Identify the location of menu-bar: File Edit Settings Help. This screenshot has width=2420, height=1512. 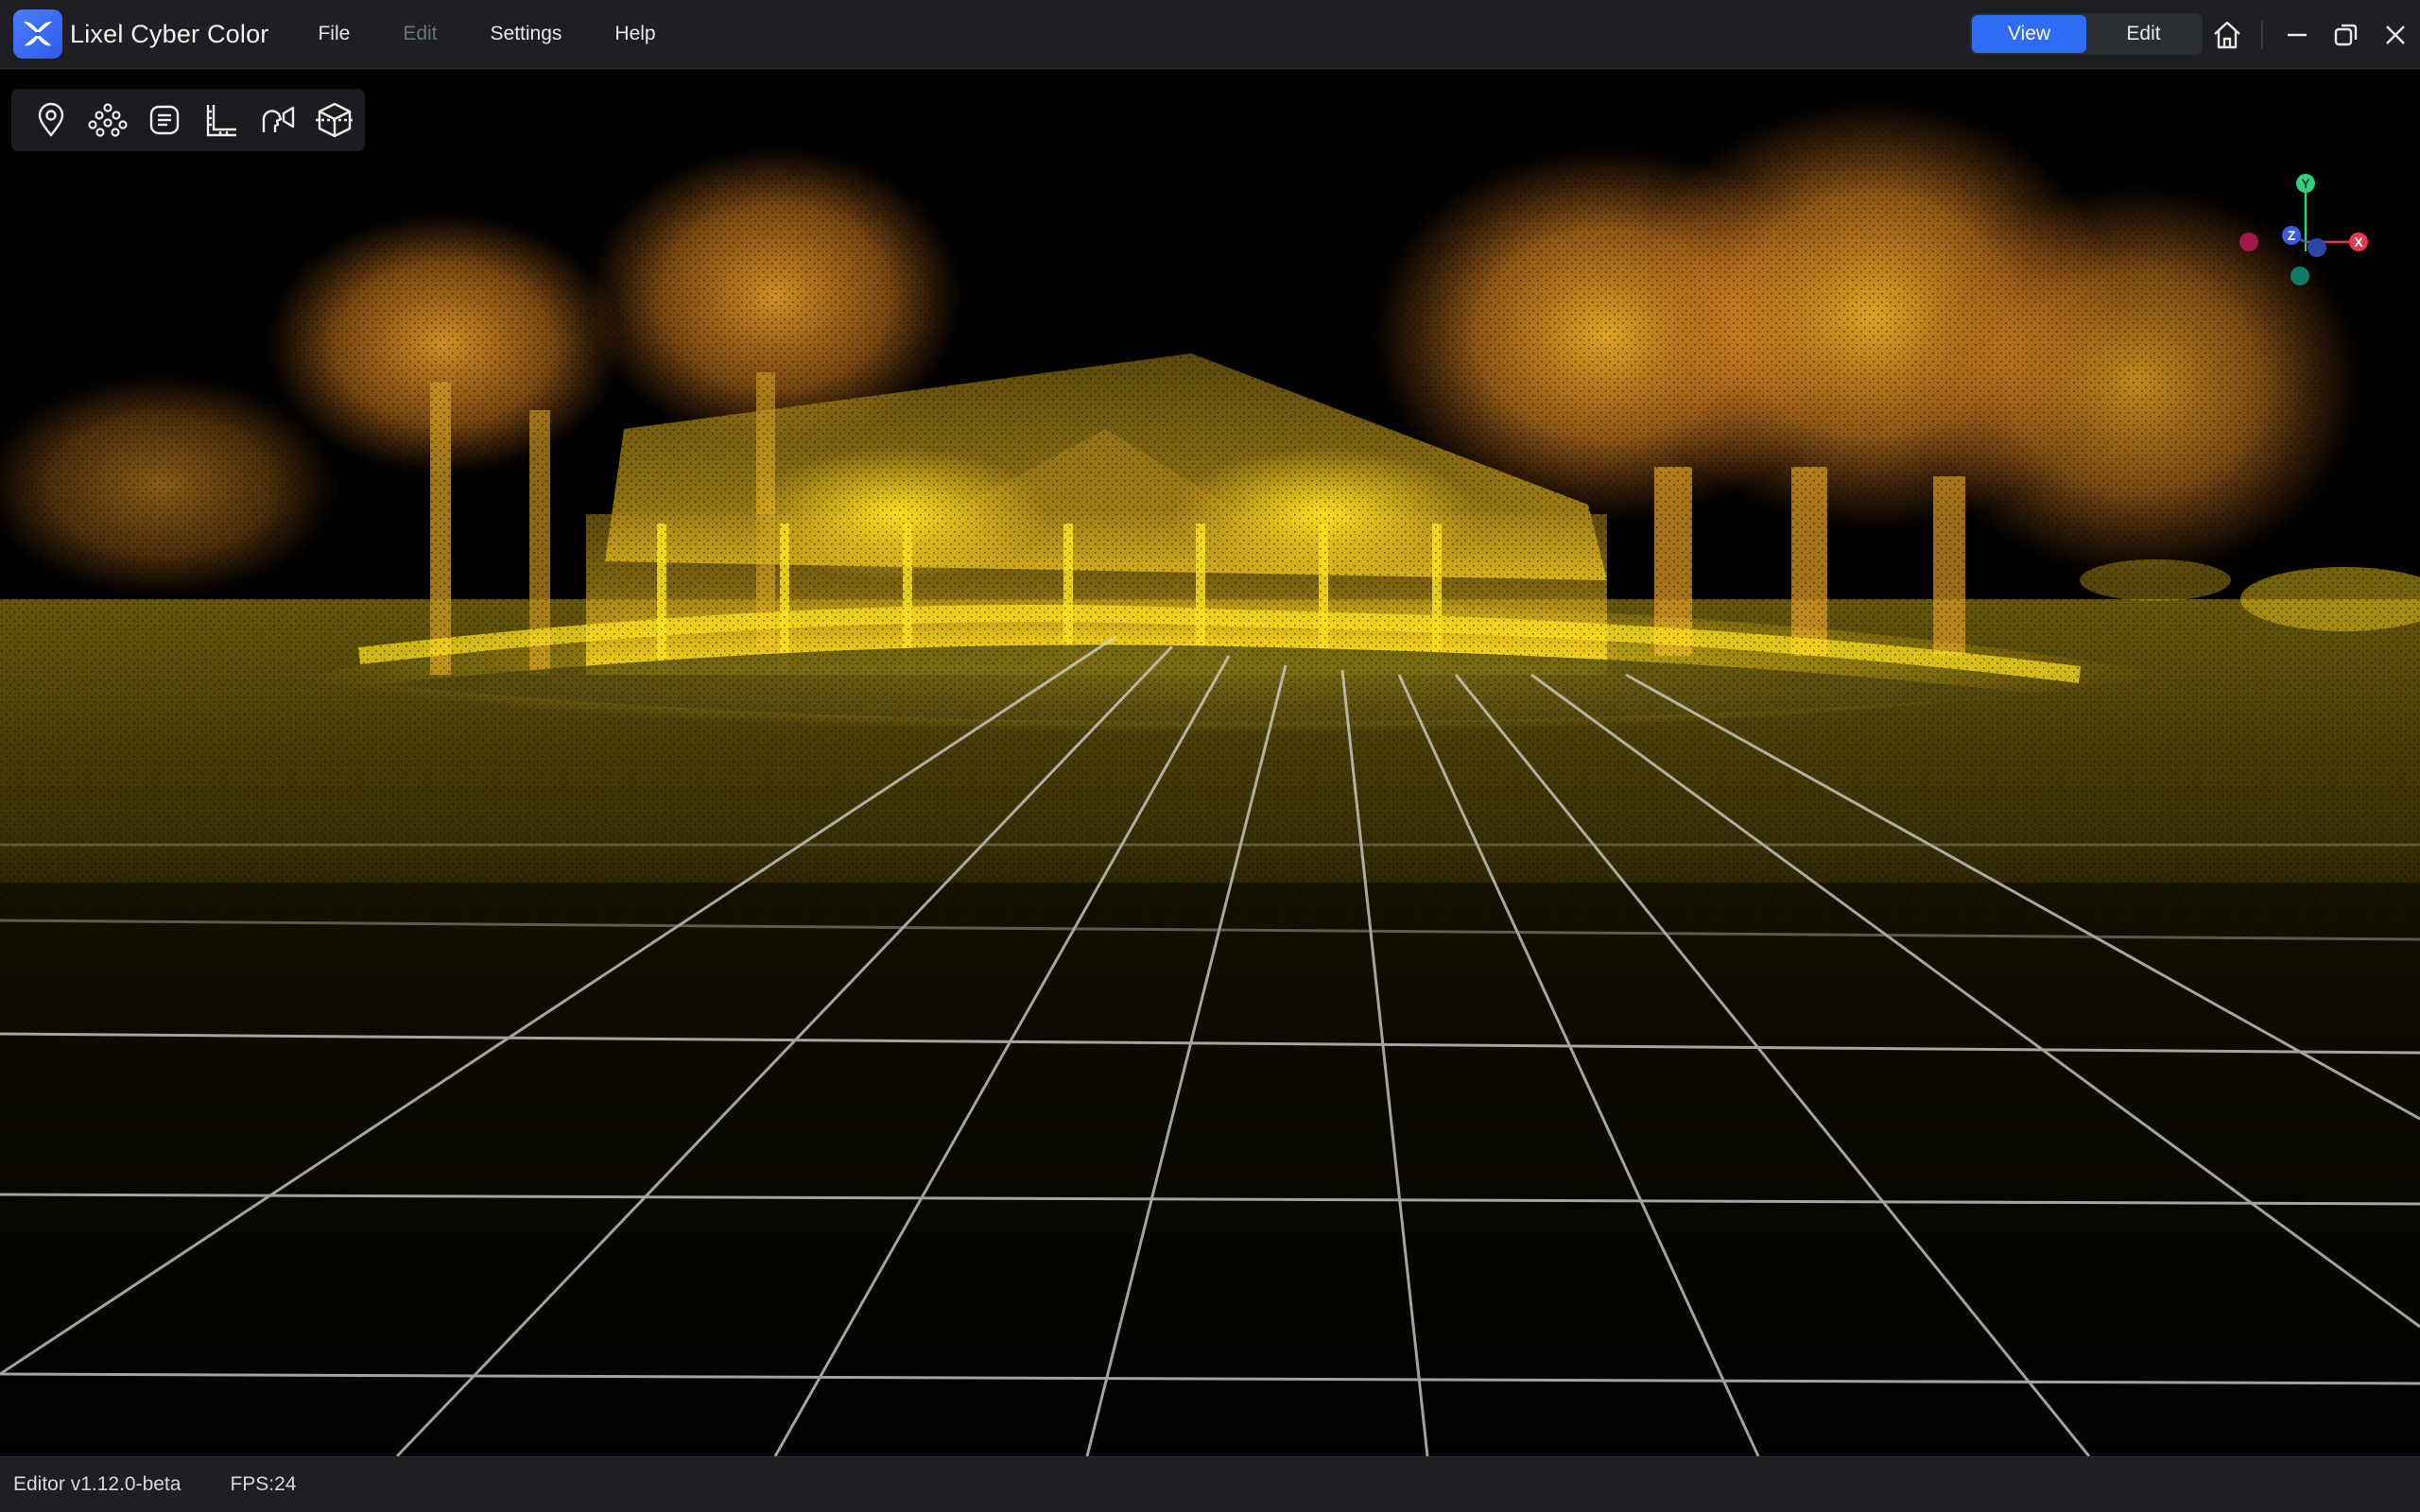
(513, 34).